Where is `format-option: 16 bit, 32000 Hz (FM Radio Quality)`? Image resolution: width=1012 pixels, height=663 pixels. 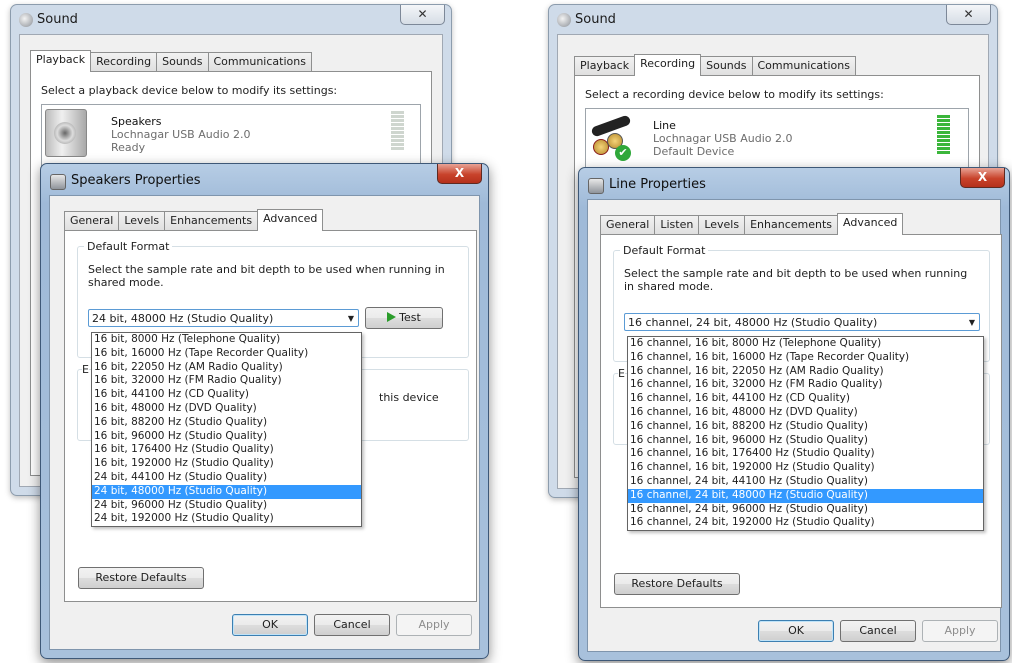 format-option: 16 bit, 32000 Hz (FM Radio Quality) is located at coordinates (226, 381).